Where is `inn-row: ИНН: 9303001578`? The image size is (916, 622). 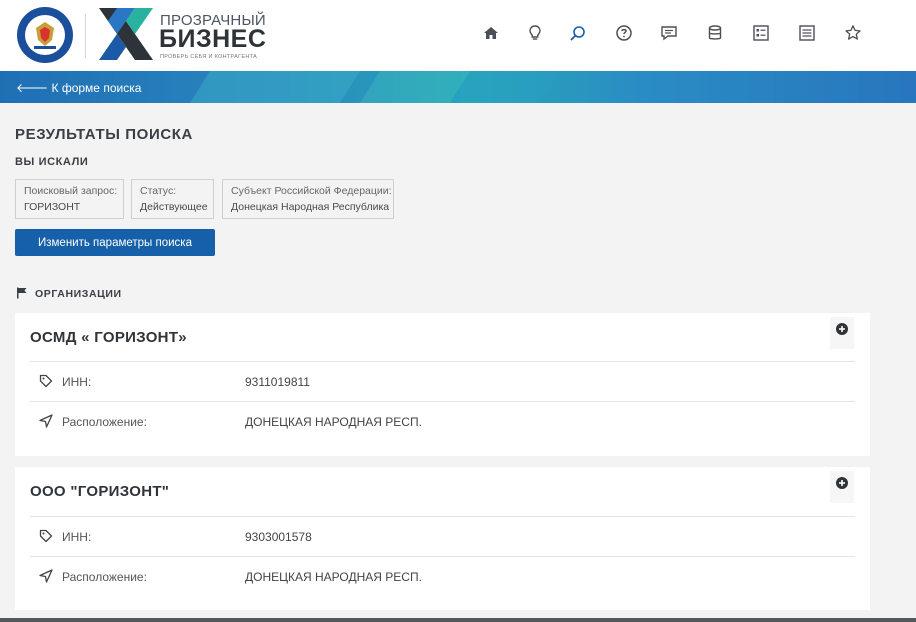
inn-row: ИНН: 9303001578 is located at coordinates (442, 536).